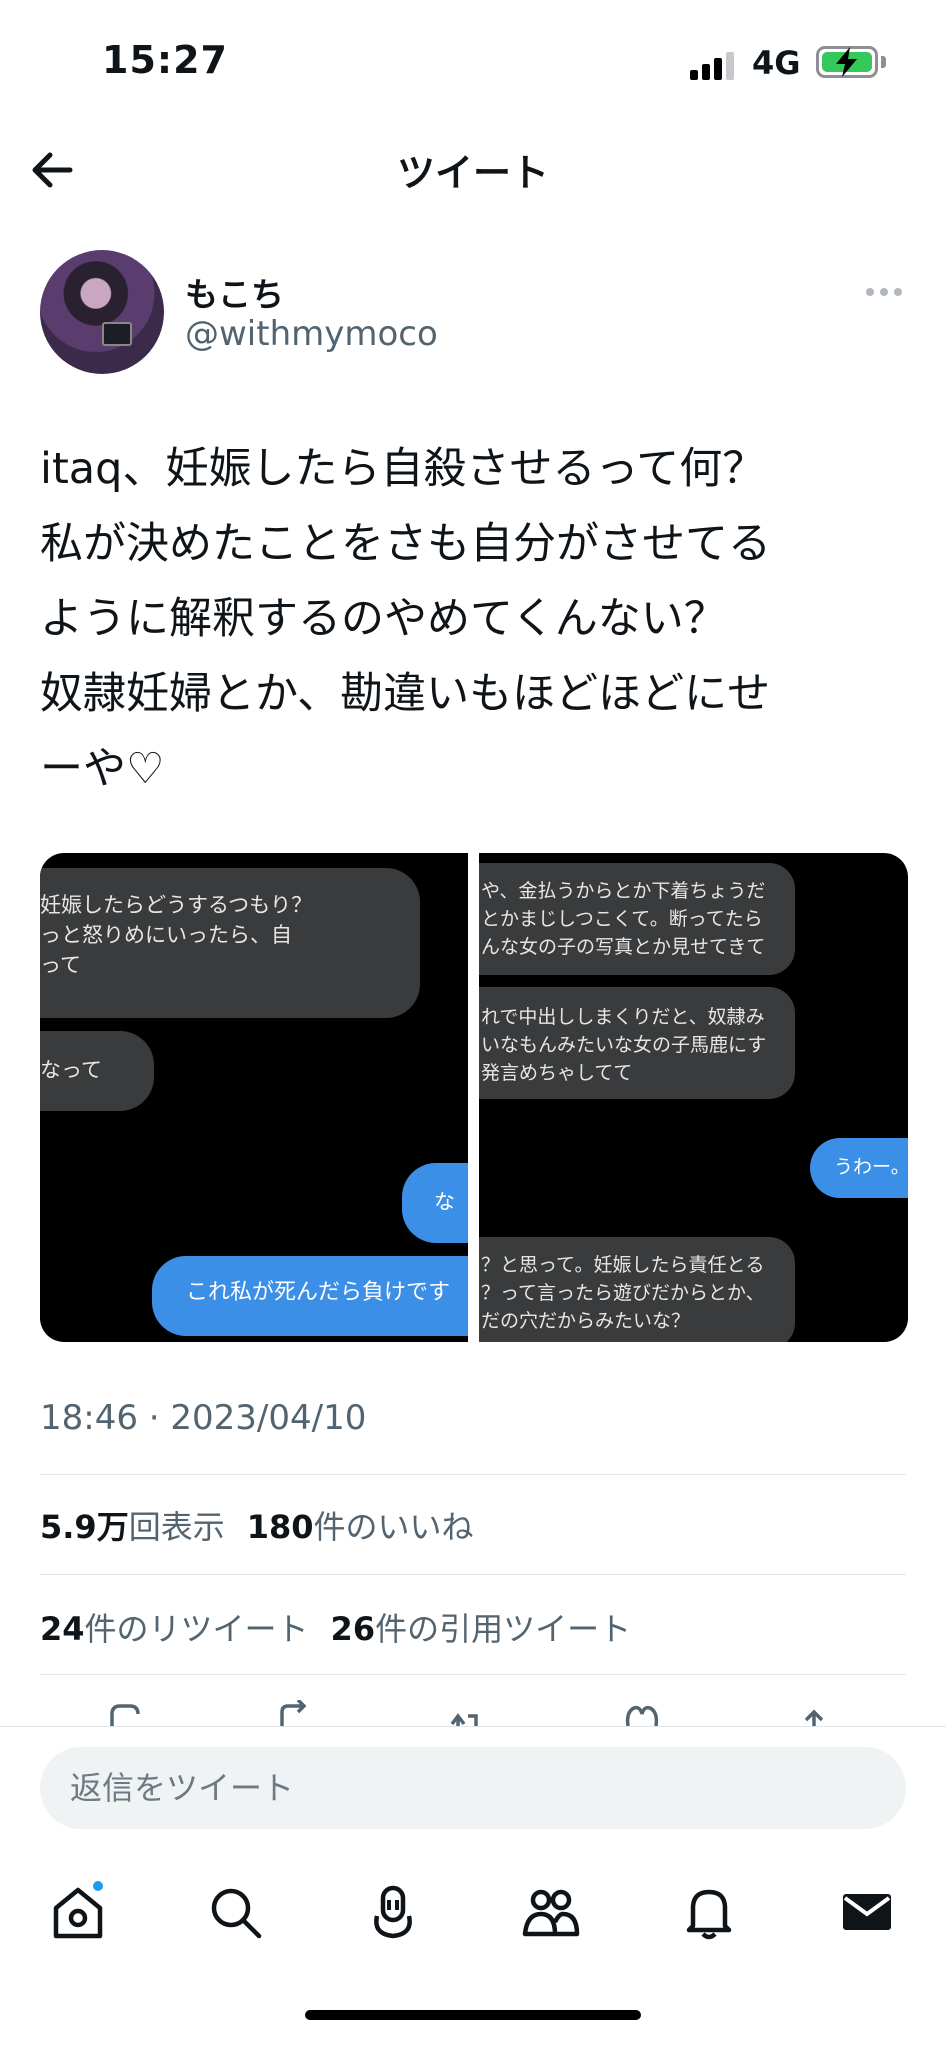  I want to click on quotes-label: 件の引用ツイート, so click(503, 1629).